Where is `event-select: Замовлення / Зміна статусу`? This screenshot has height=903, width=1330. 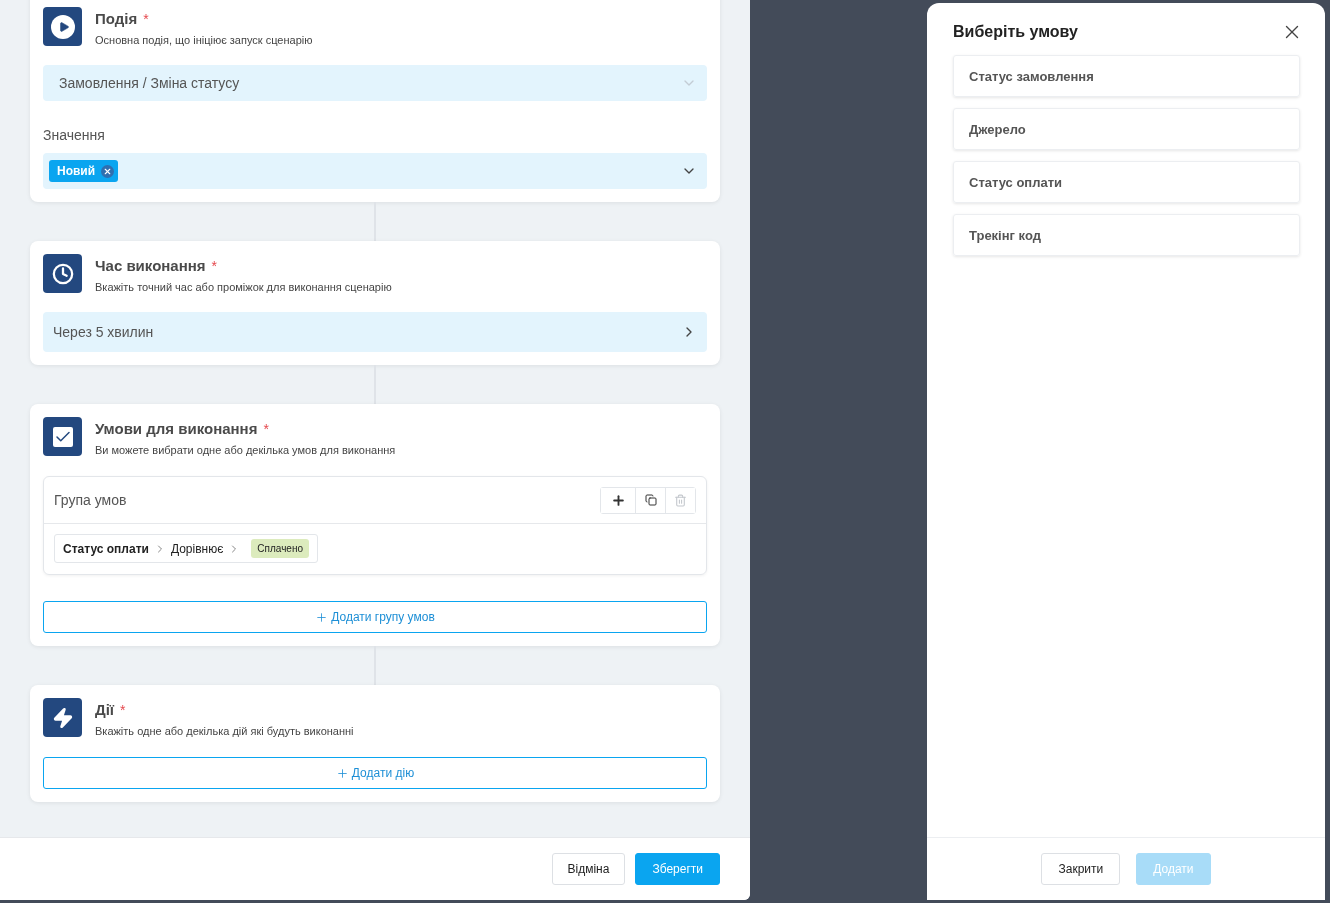 event-select: Замовлення / Зміна статусу is located at coordinates (375, 83).